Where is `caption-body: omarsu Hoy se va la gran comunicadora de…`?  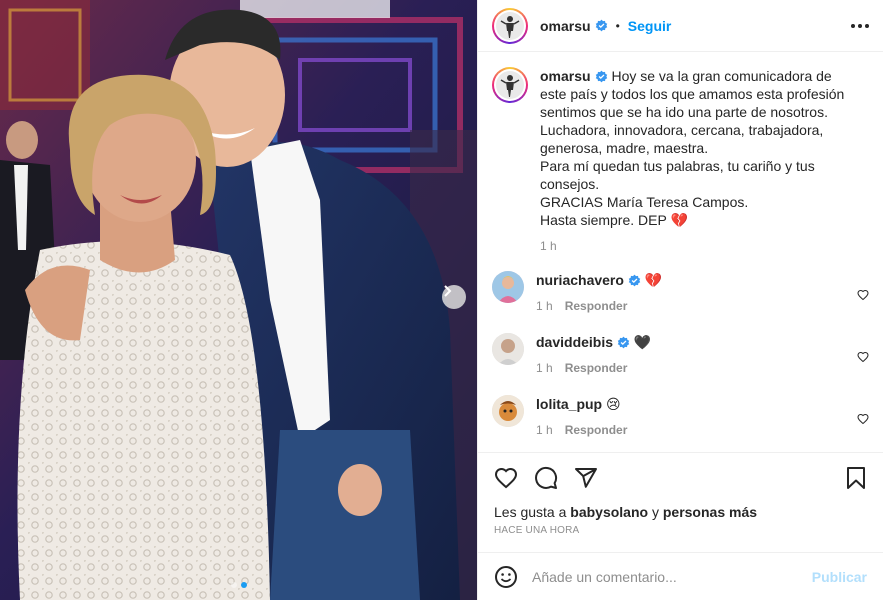 caption-body: omarsu Hoy se va la gran comunicadora de… is located at coordinates (694, 161).